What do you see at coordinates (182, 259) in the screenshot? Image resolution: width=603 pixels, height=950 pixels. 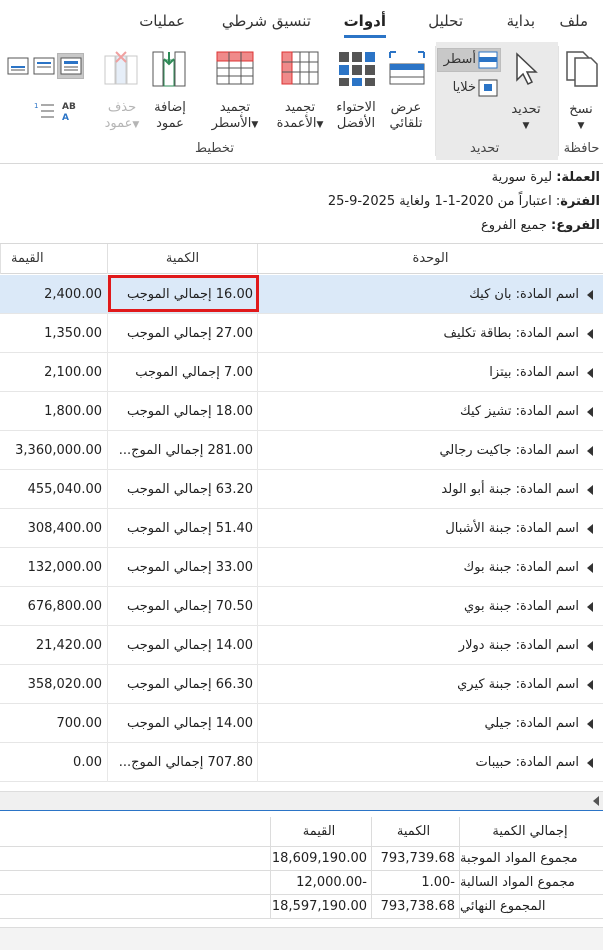 I see `column-header-qty: الكمية` at bounding box center [182, 259].